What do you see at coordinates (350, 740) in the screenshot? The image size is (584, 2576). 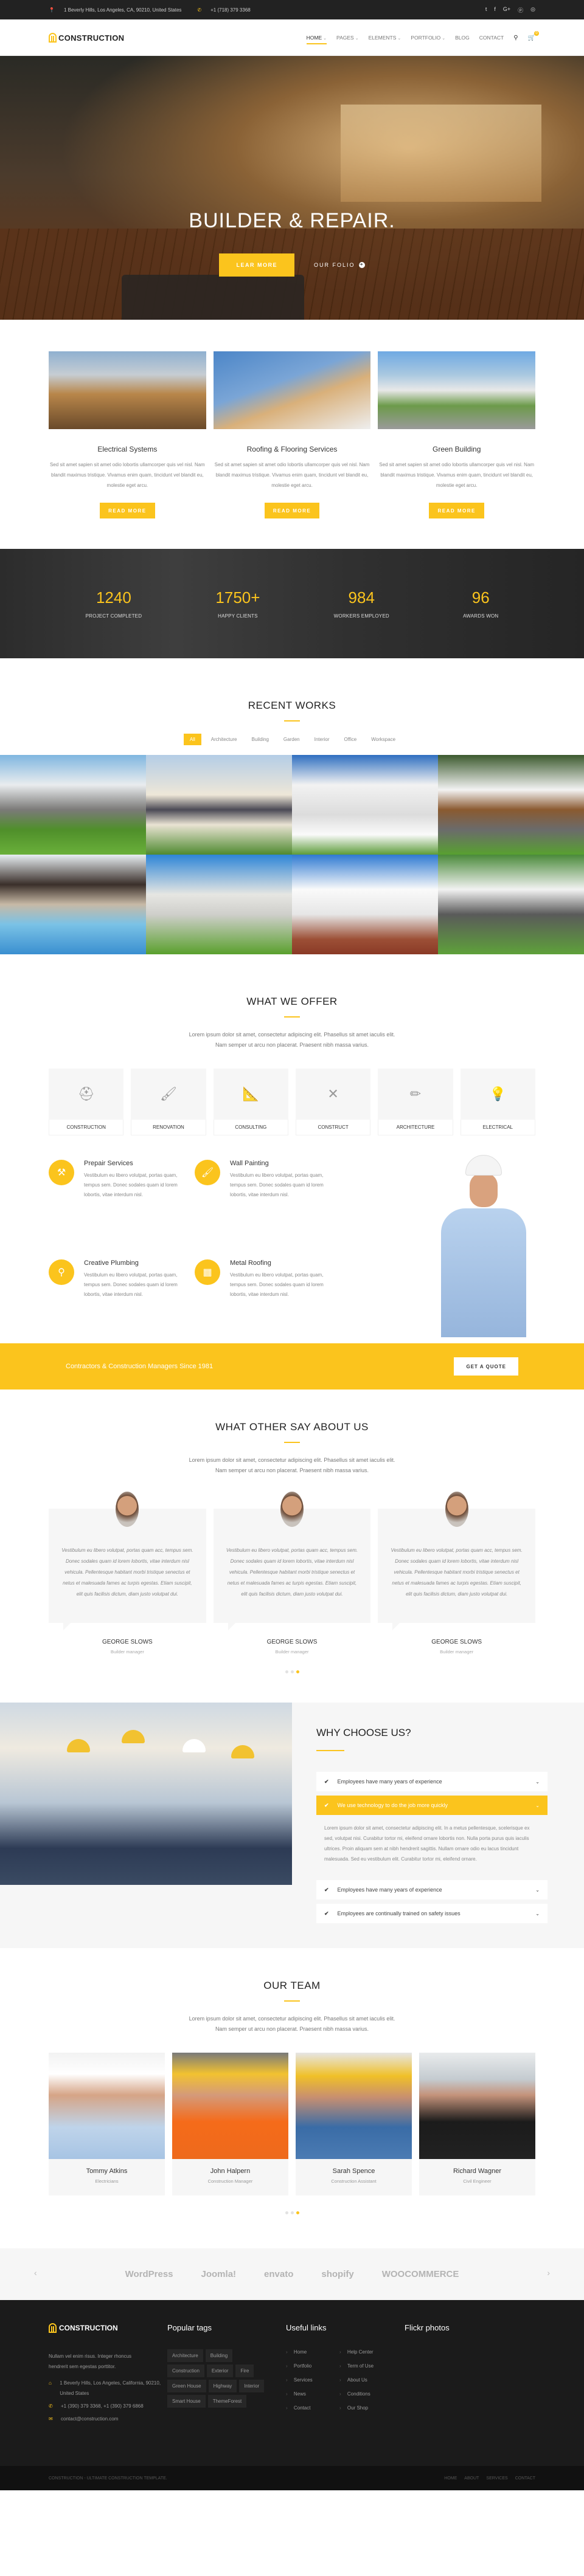 I see `filter-office: Office` at bounding box center [350, 740].